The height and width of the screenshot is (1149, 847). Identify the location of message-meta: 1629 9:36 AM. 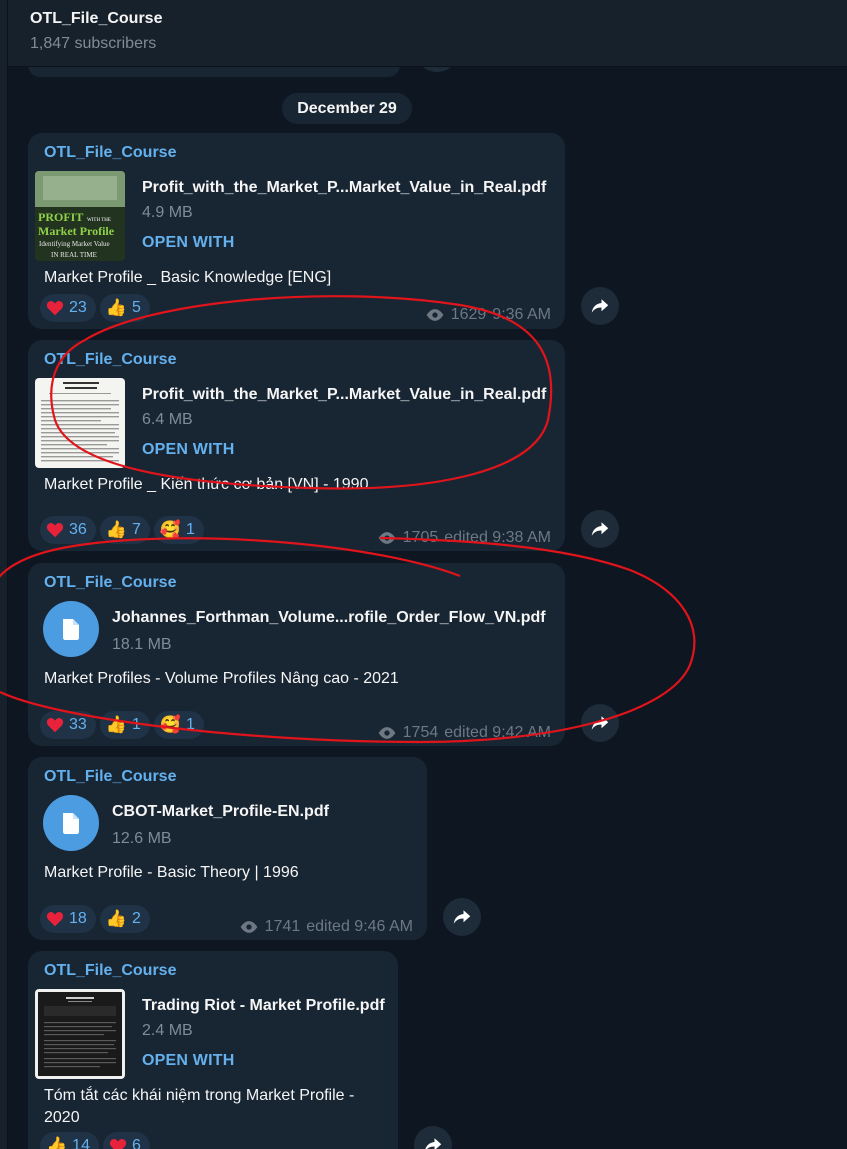
(488, 315).